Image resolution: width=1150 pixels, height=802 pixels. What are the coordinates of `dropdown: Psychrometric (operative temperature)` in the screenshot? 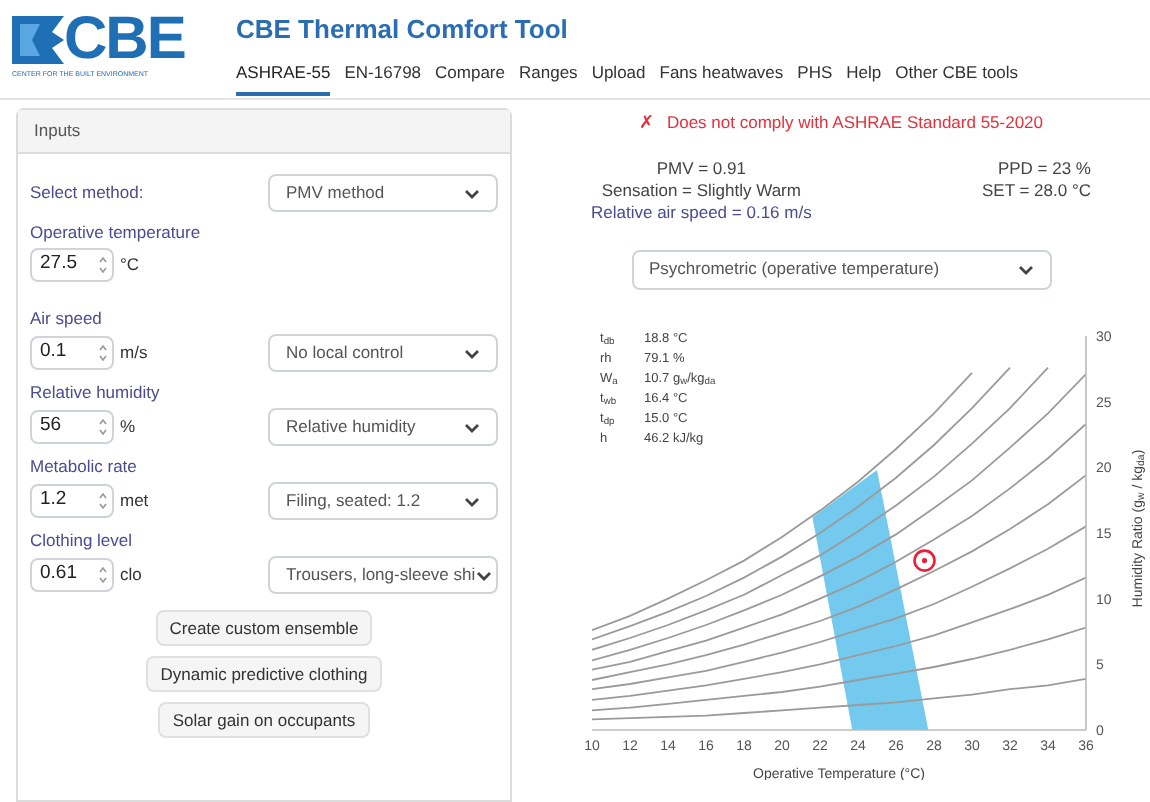 It's located at (841, 269).